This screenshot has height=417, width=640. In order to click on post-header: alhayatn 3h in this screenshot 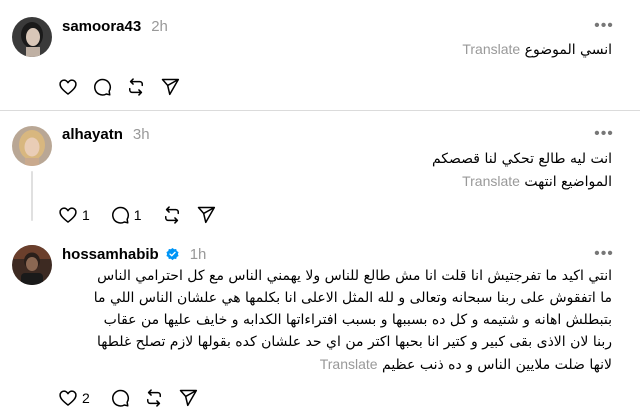, I will do `click(106, 134)`.